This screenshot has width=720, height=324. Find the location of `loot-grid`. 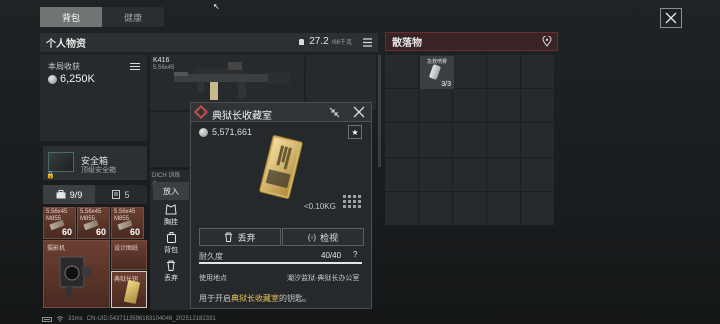

loot-grid is located at coordinates (469, 140).